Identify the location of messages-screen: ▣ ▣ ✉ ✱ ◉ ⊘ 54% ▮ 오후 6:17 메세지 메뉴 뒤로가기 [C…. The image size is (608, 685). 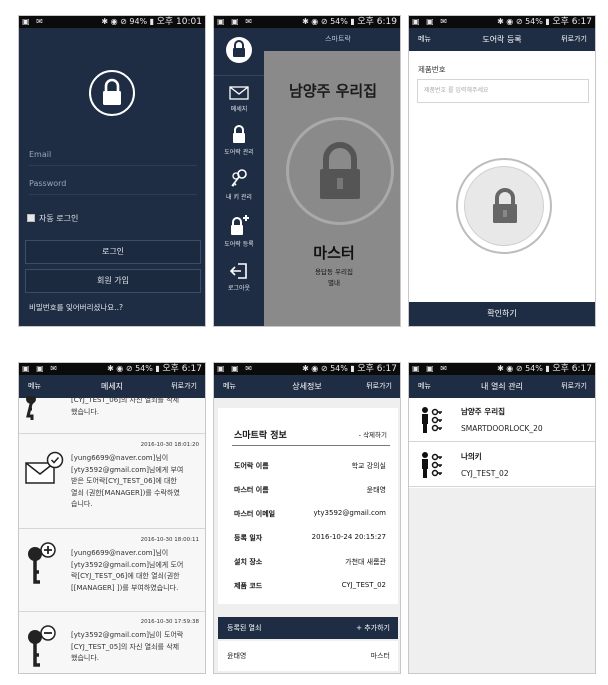
(112, 518).